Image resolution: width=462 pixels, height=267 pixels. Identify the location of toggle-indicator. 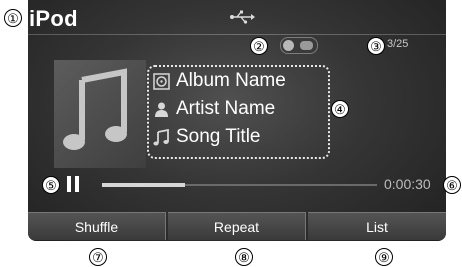
(306, 45).